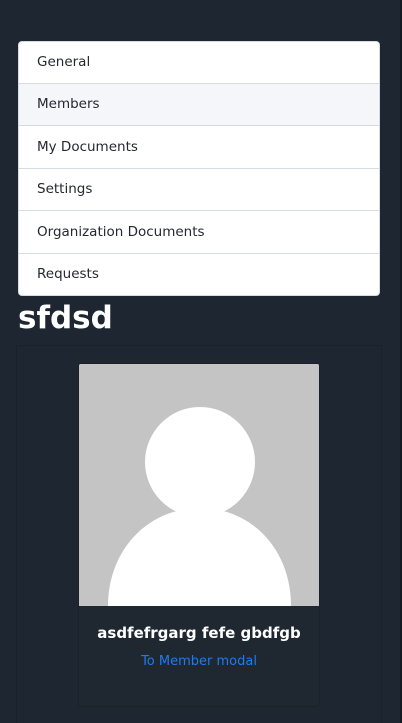 The height and width of the screenshot is (723, 402). Describe the element at coordinates (199, 147) in the screenshot. I see `nav-item-my-documents: My Documents` at that location.